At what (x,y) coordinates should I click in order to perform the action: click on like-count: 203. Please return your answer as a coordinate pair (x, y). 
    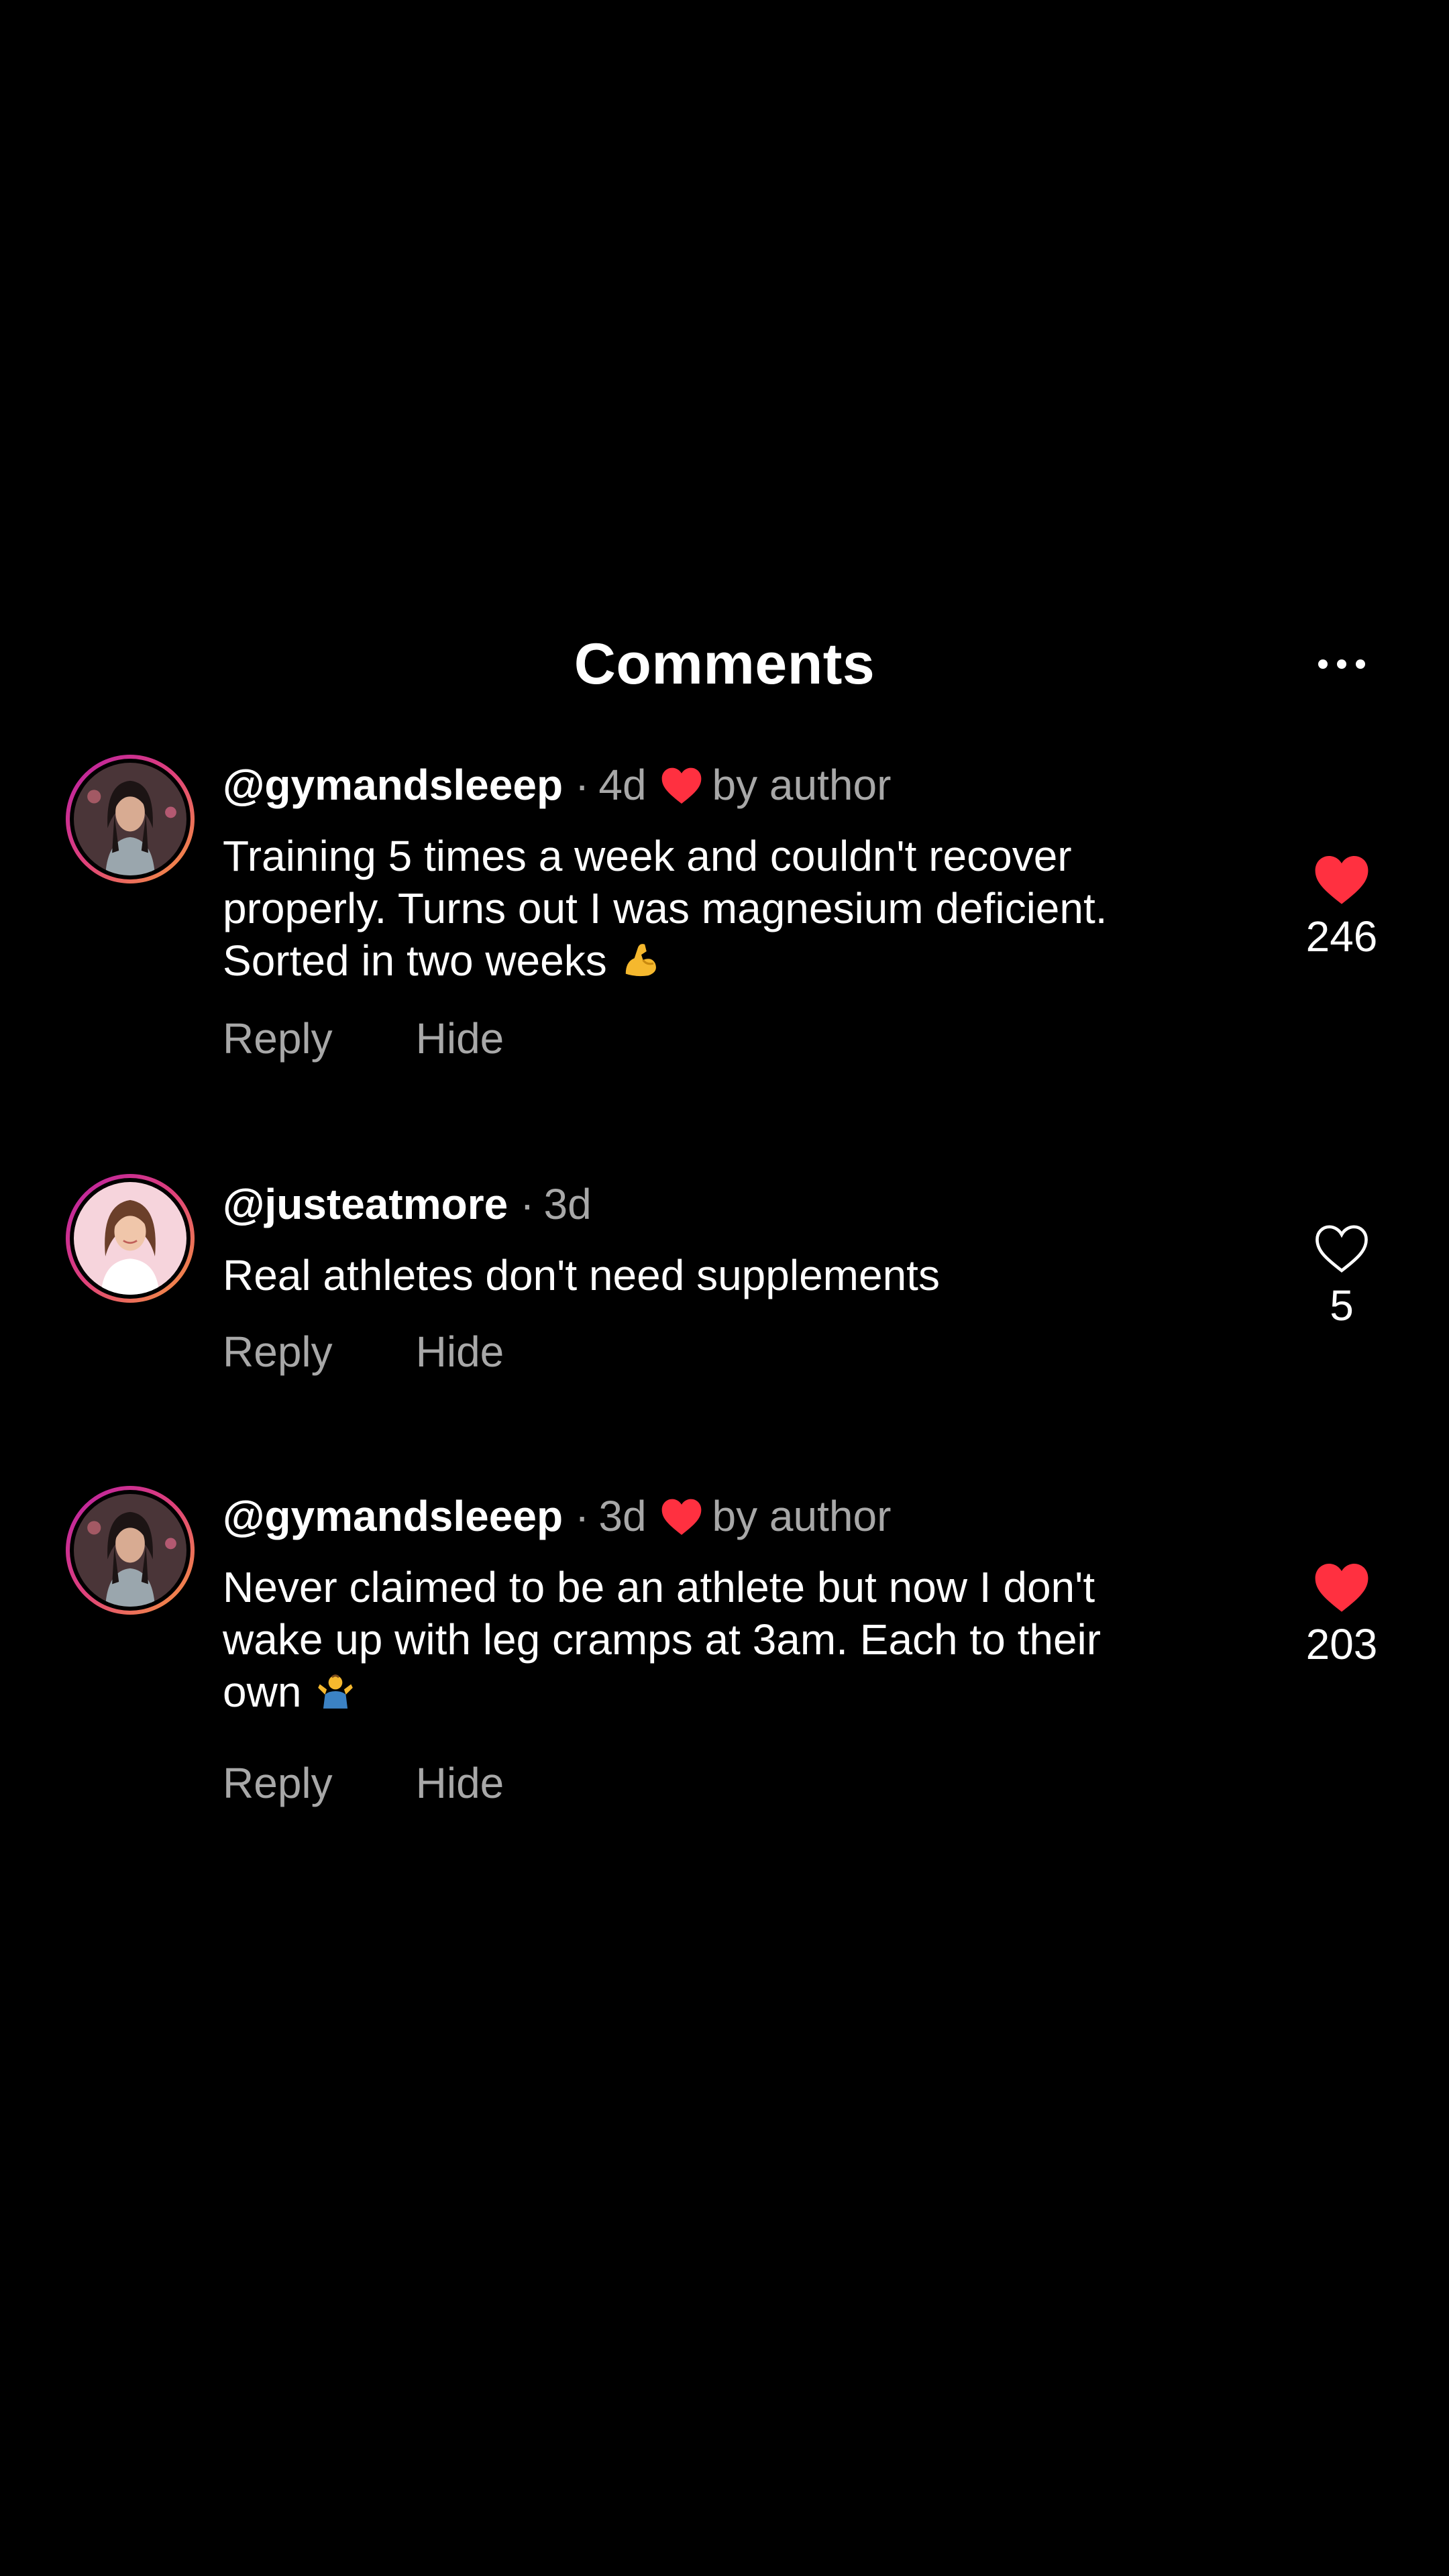
    Looking at the image, I should click on (1341, 1644).